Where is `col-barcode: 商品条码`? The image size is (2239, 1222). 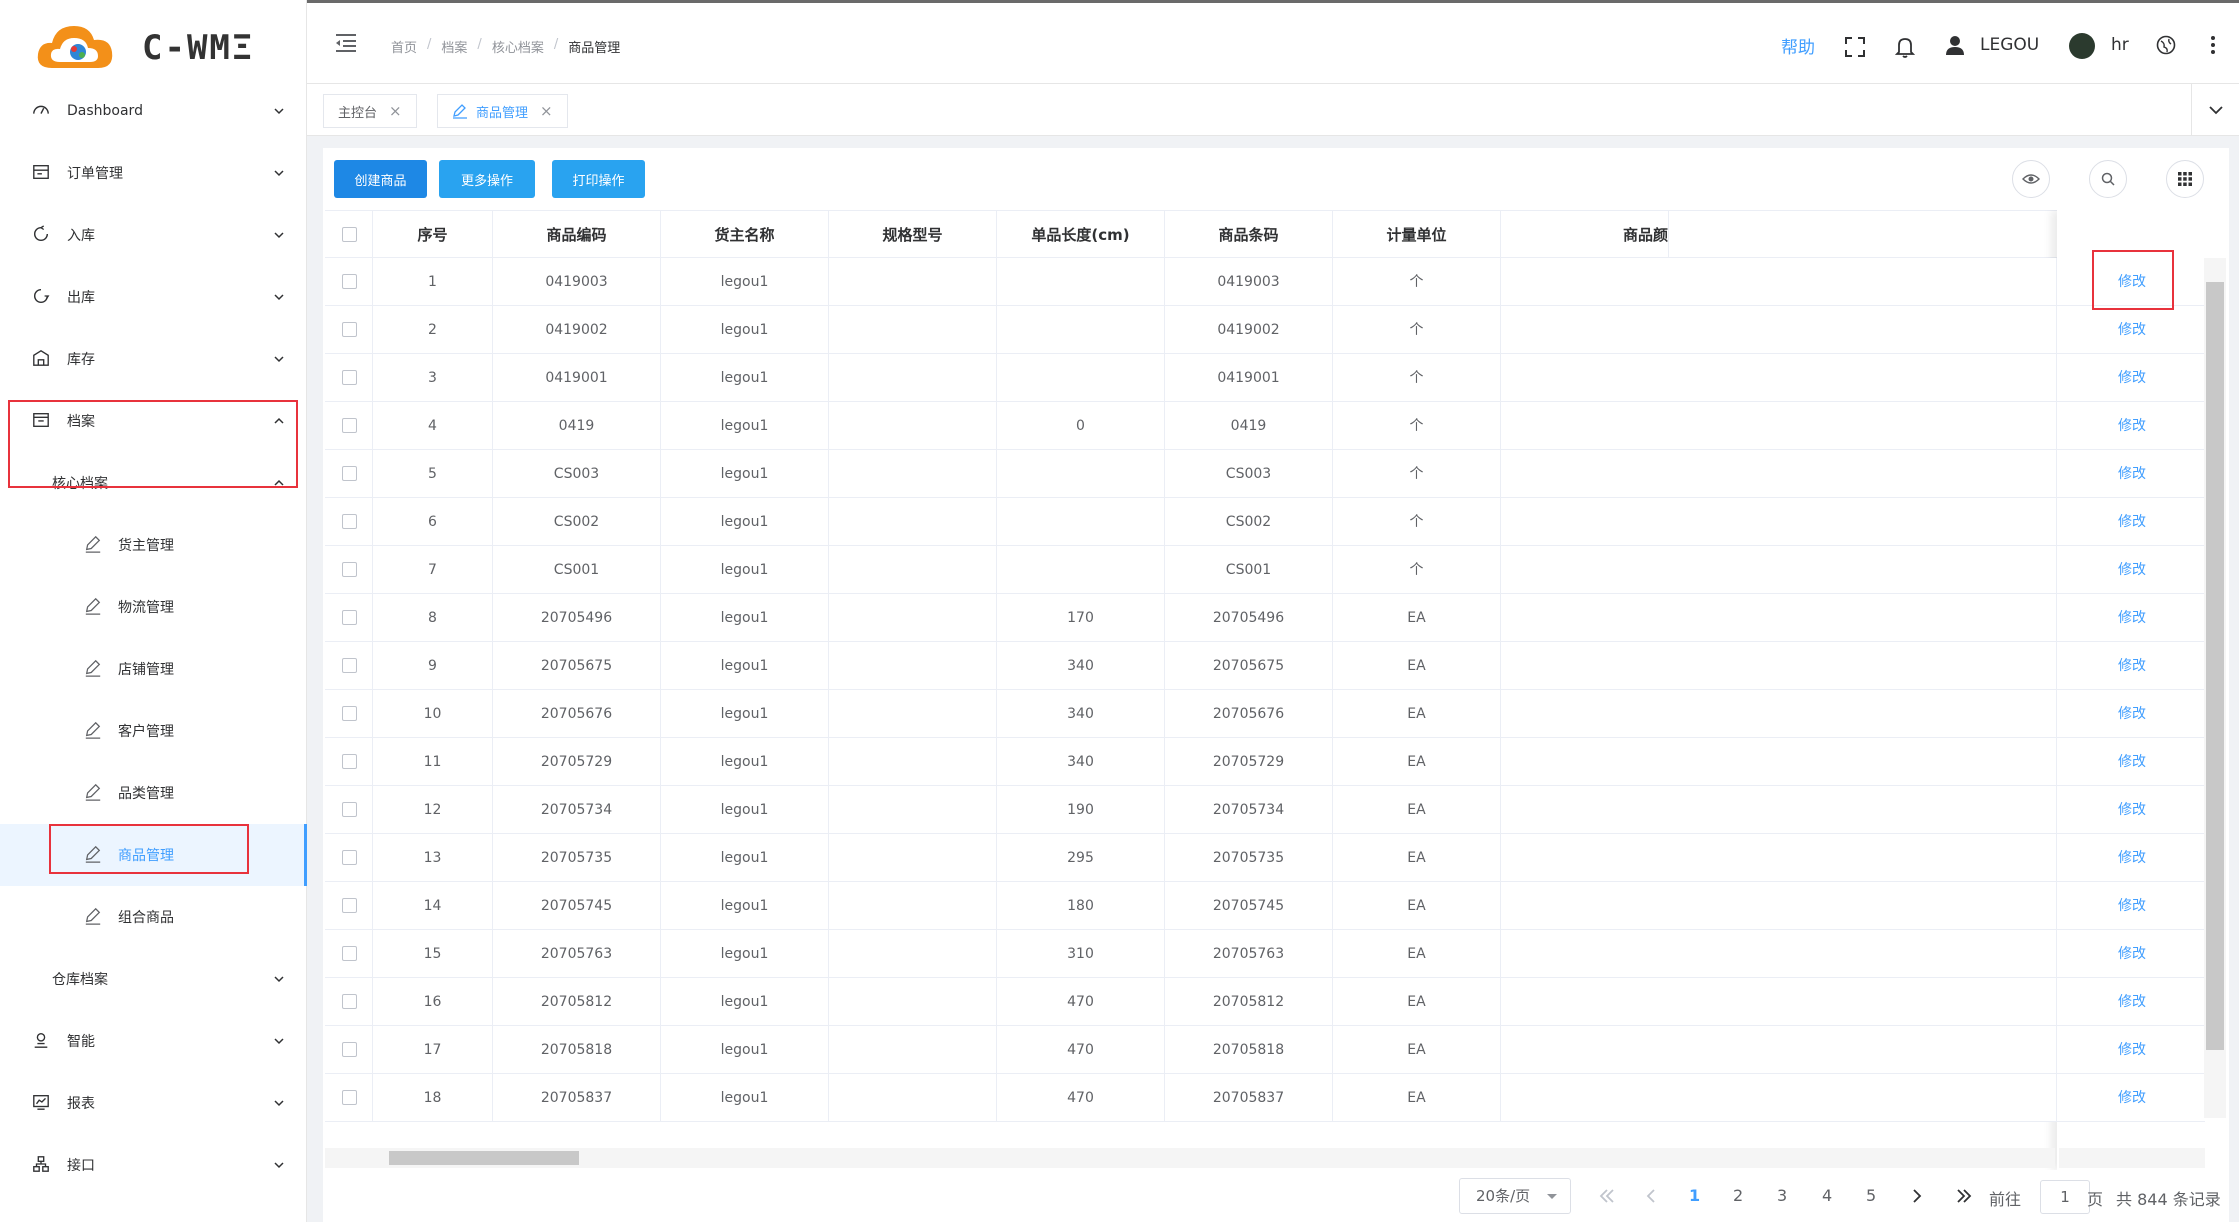 col-barcode: 商品条码 is located at coordinates (1249, 235).